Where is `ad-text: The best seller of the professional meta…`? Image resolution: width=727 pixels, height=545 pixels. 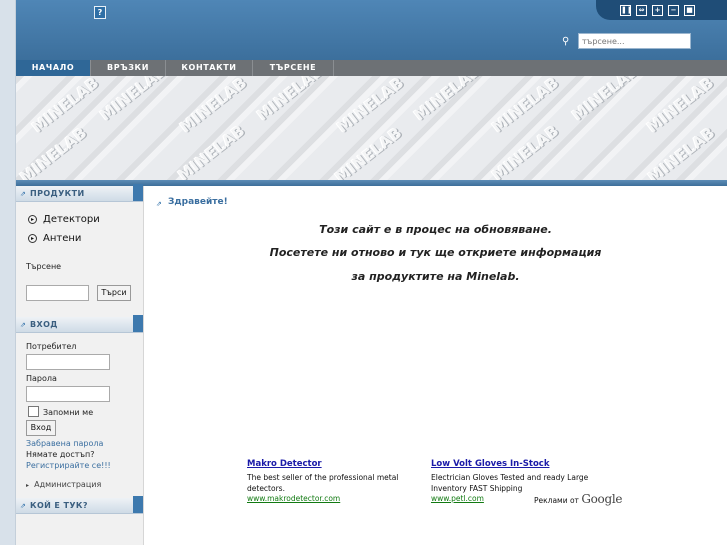 ad-text: The best seller of the professional meta… is located at coordinates (323, 483).